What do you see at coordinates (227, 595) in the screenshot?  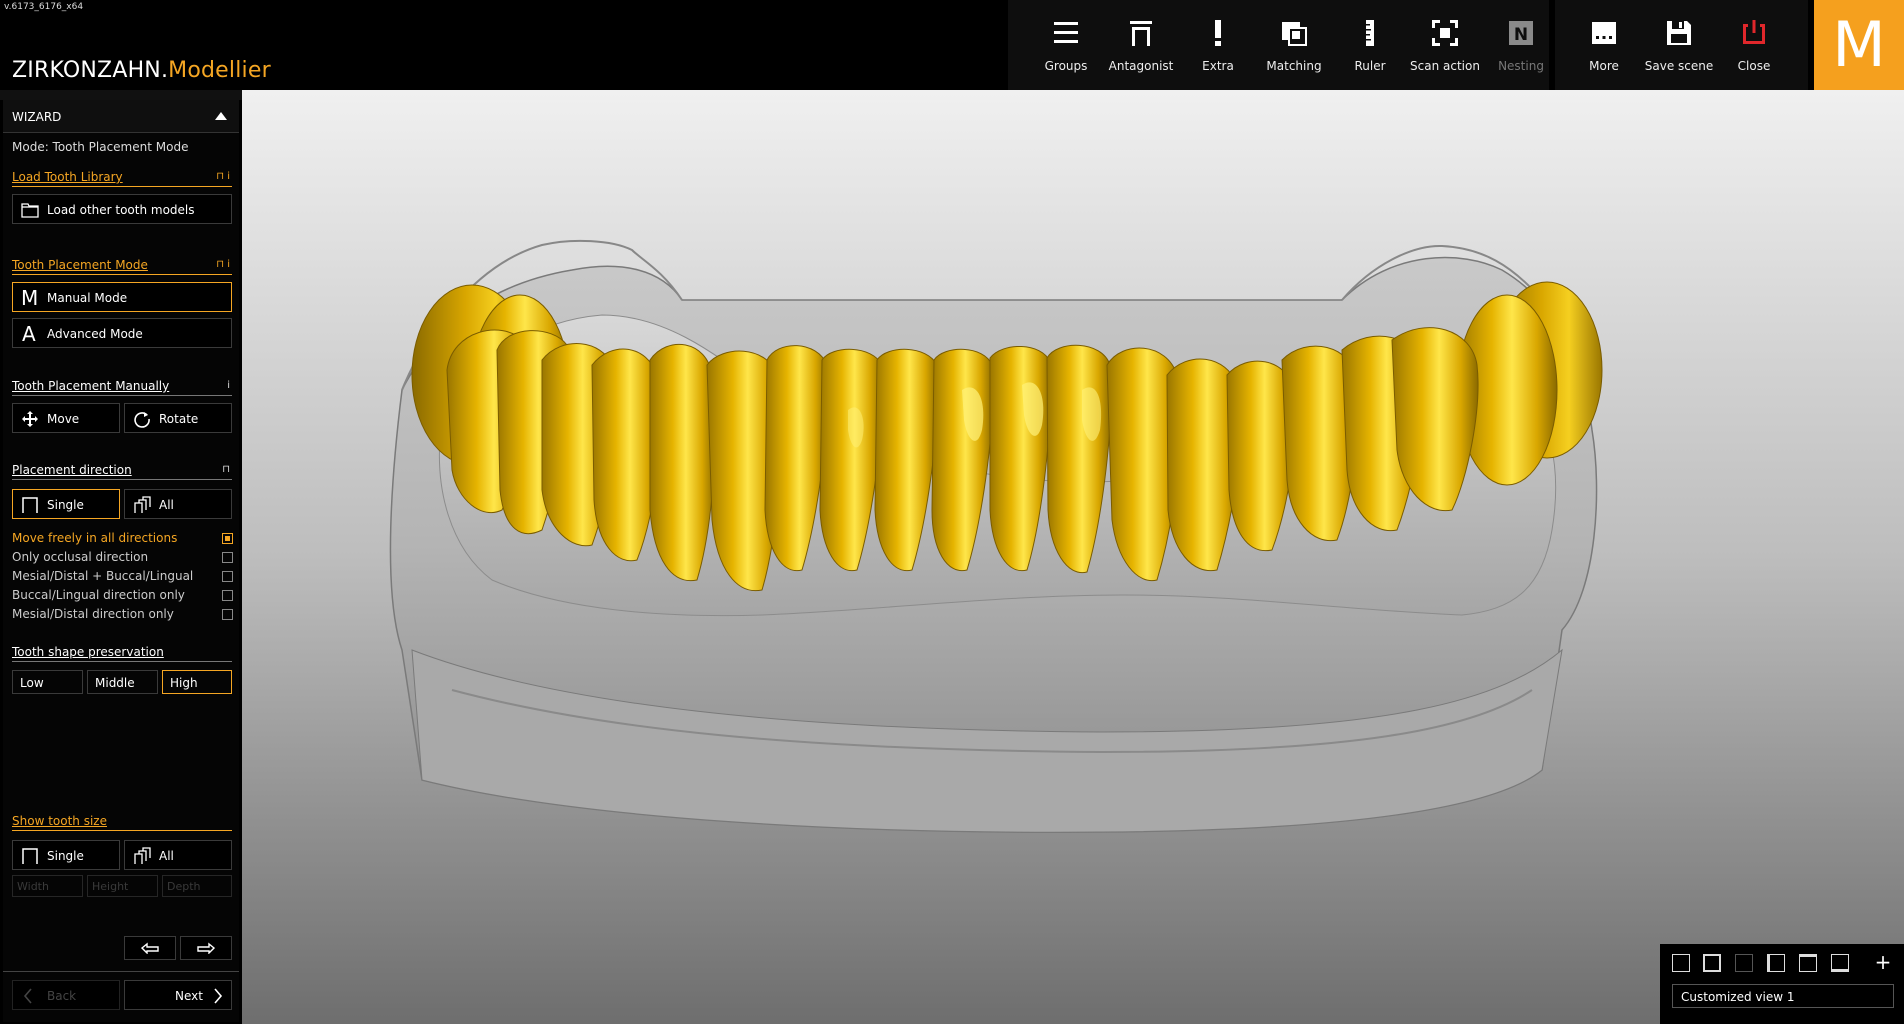 I see `checkbox-buccal-lingual` at bounding box center [227, 595].